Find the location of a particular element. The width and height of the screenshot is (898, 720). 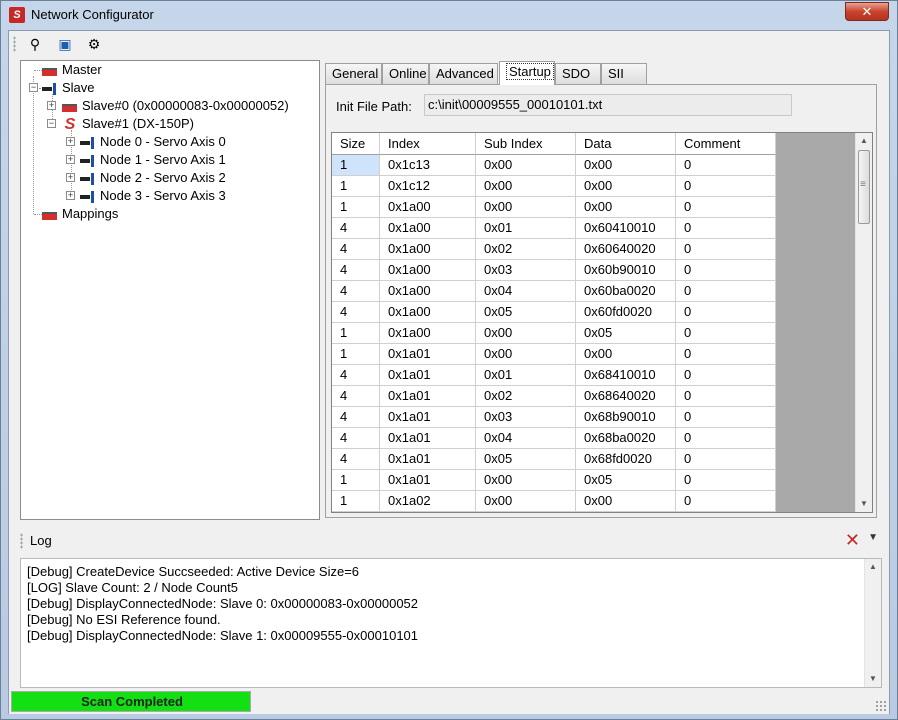

table-row: 4 0x1a01 0x04 0x68ba0020 0 is located at coordinates (554, 438).